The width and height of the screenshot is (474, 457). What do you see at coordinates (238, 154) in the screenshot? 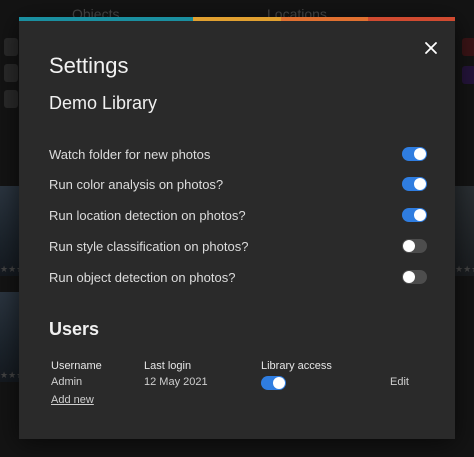
I see `setting-row-watch-folder: Watch folder for new photos` at bounding box center [238, 154].